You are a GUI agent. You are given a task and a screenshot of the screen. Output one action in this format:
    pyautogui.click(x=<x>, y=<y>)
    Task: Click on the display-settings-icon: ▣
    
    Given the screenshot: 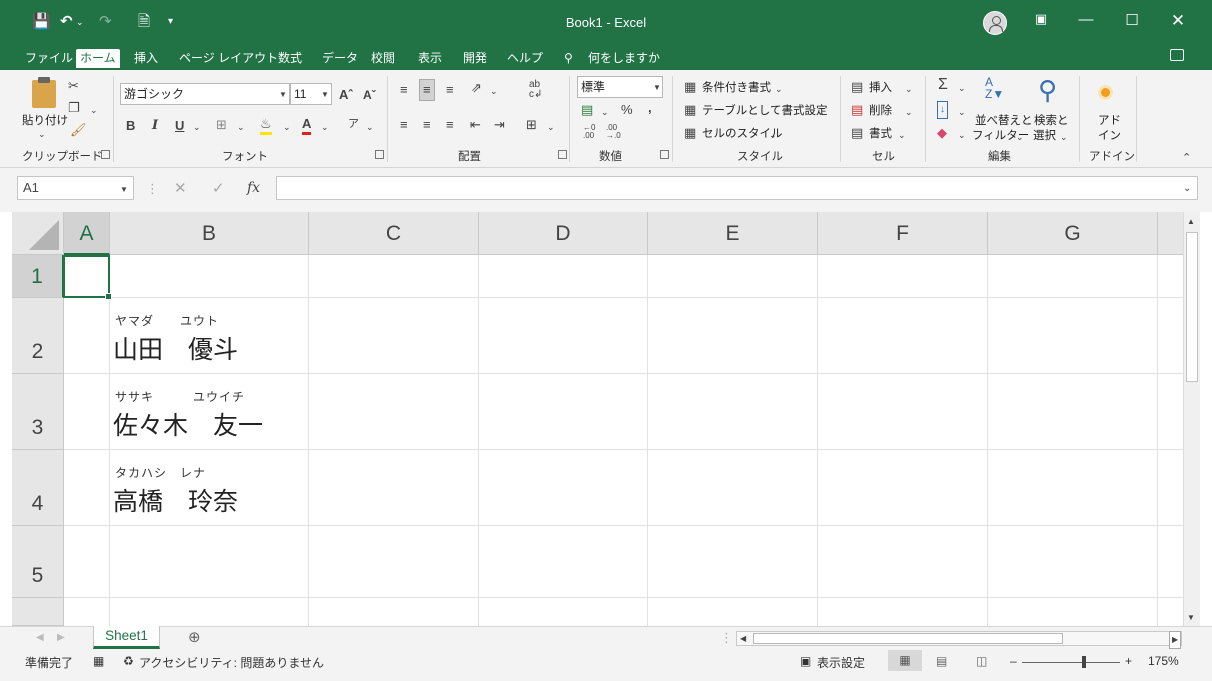 What is the action you would take?
    pyautogui.click(x=805, y=661)
    